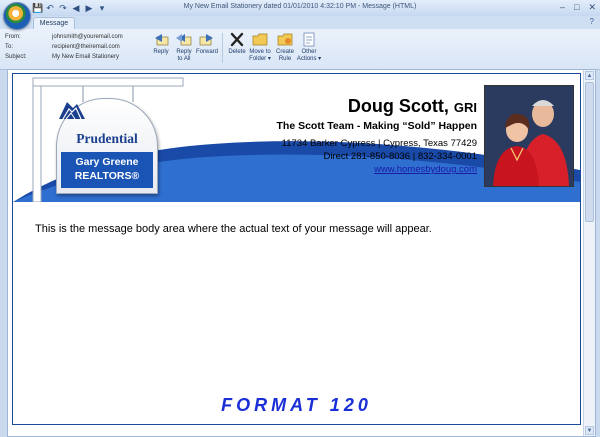 Image resolution: width=600 pixels, height=437 pixels. I want to click on from-label: From:, so click(13, 37).